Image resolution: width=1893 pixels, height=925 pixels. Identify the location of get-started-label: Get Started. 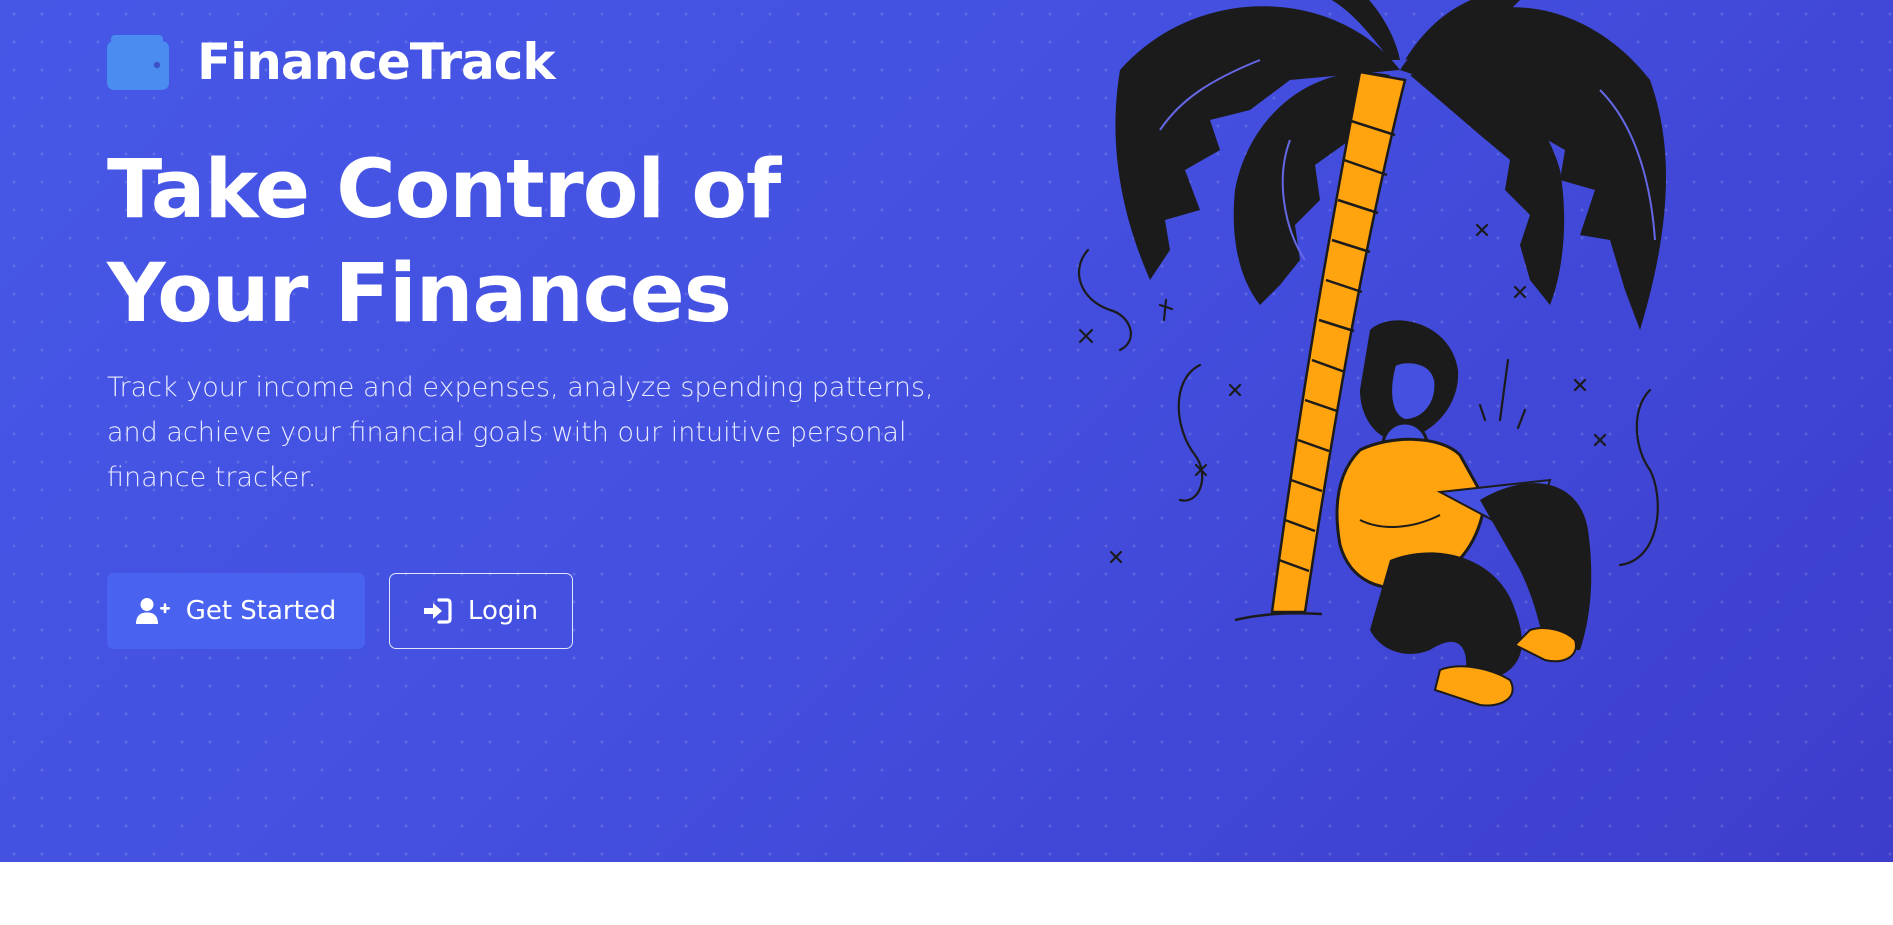
(261, 611).